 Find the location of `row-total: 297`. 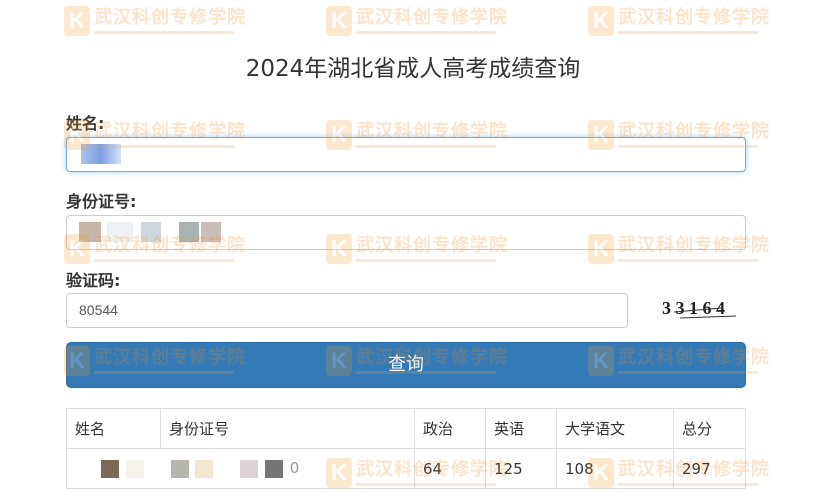

row-total: 297 is located at coordinates (709, 468).